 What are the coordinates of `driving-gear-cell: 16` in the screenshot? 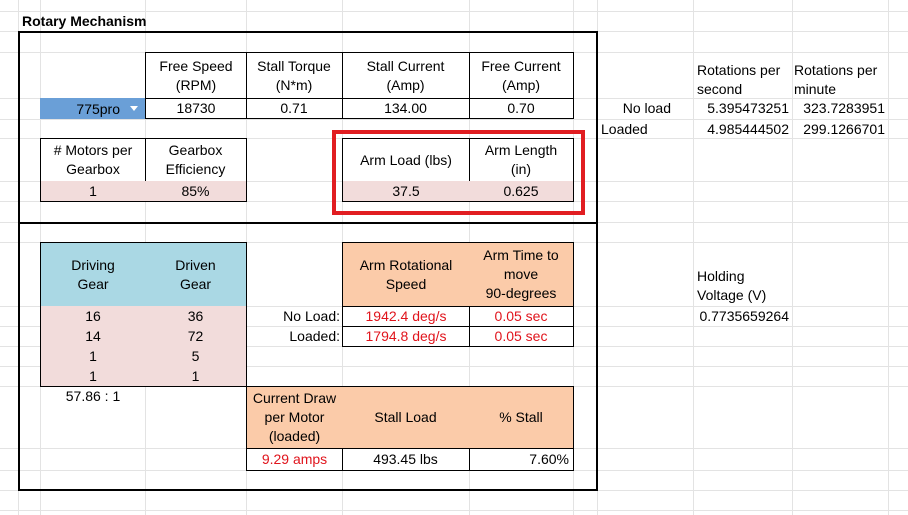 It's located at (93, 316).